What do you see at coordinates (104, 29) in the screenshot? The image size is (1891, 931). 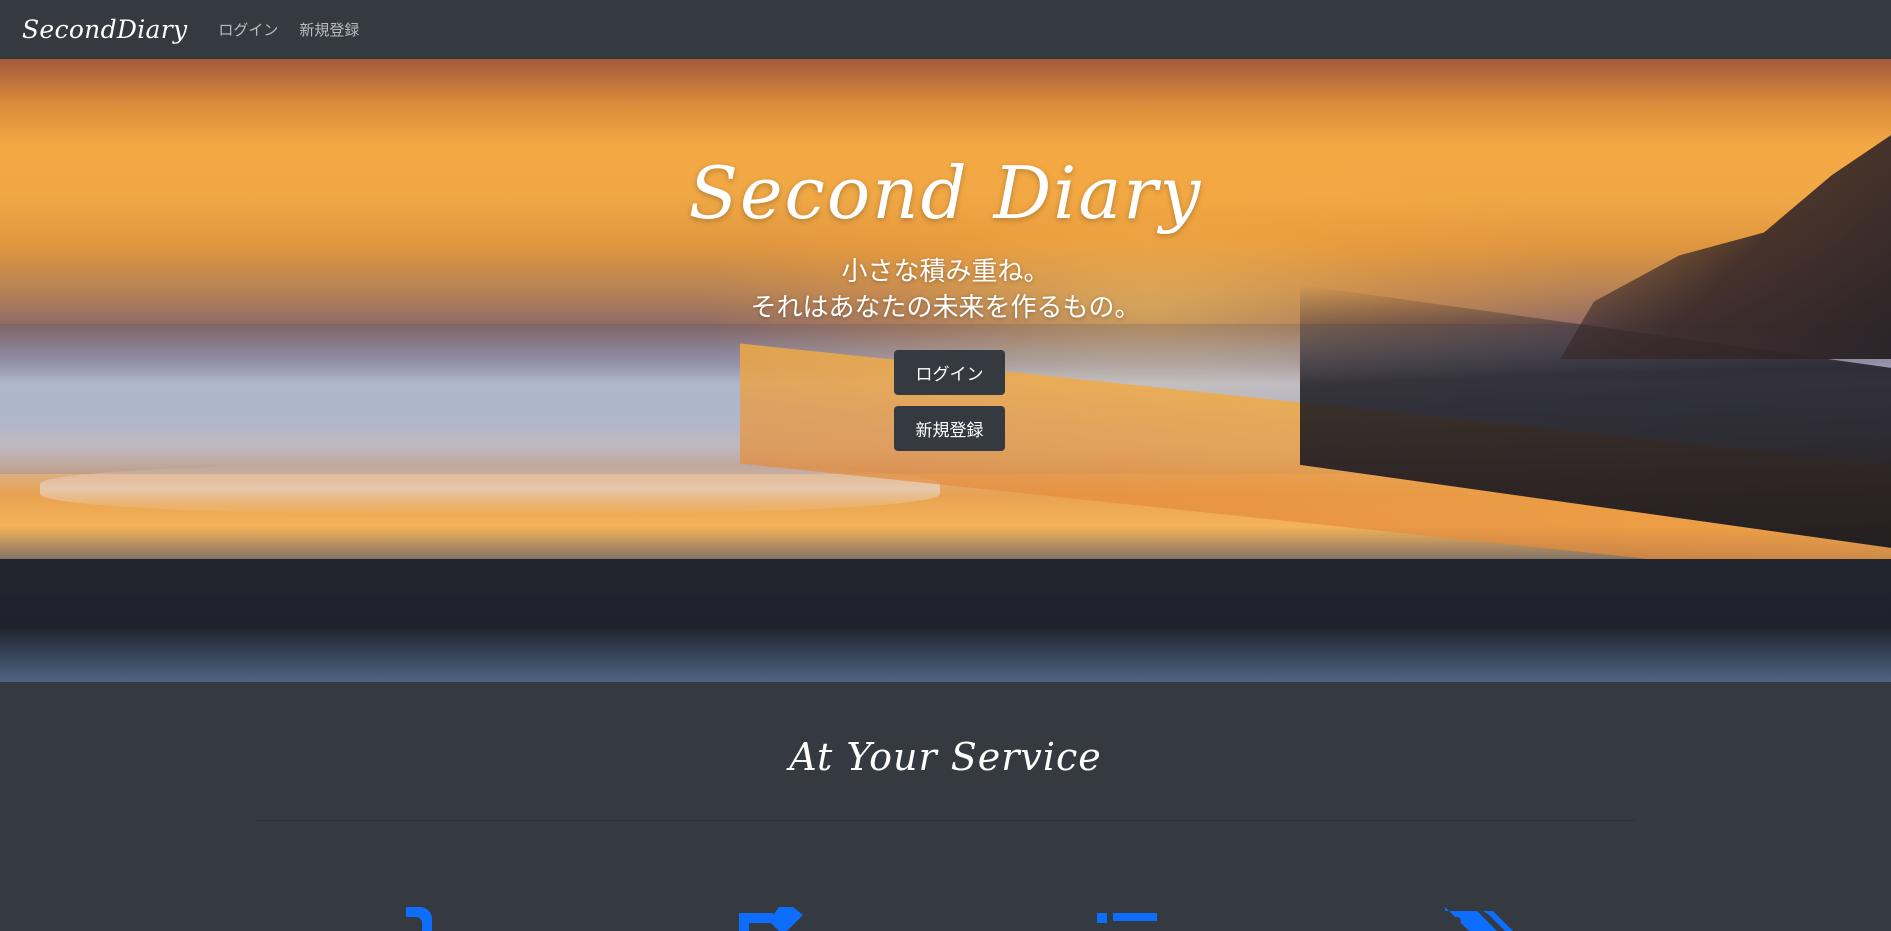 I see `brand-logo: SecondDiary` at bounding box center [104, 29].